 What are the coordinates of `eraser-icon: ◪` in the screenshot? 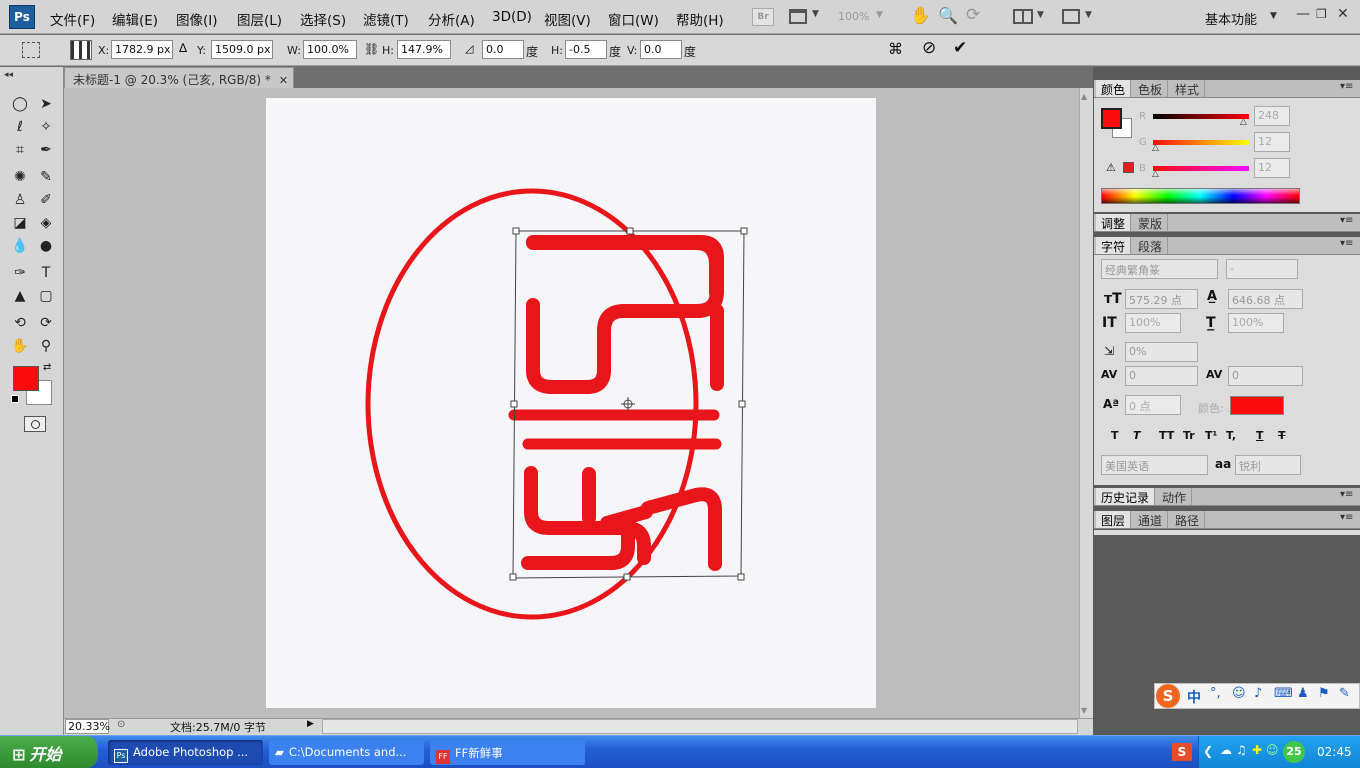 It's located at (20, 223).